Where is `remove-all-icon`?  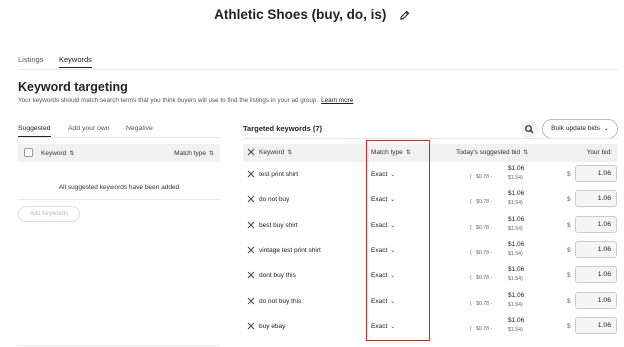
remove-all-icon is located at coordinates (251, 152).